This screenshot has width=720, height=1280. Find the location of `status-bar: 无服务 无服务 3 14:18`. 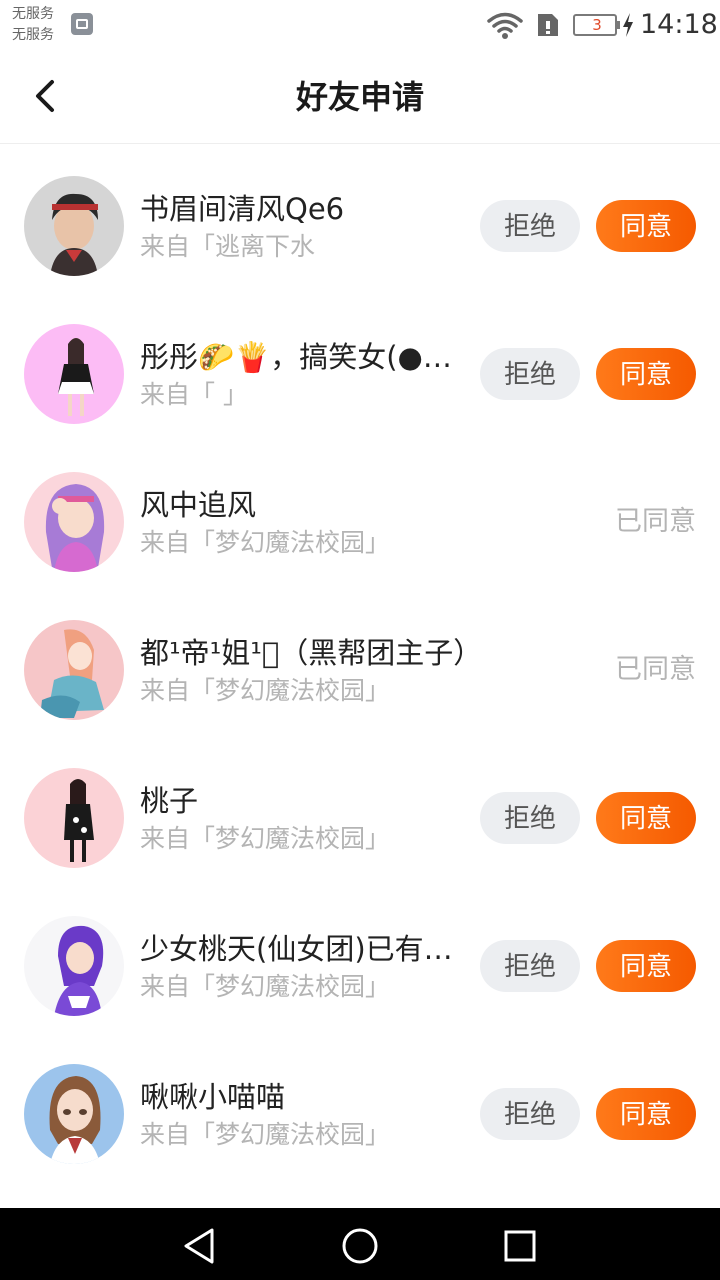

status-bar: 无服务 无服务 3 14:18 is located at coordinates (360, 25).